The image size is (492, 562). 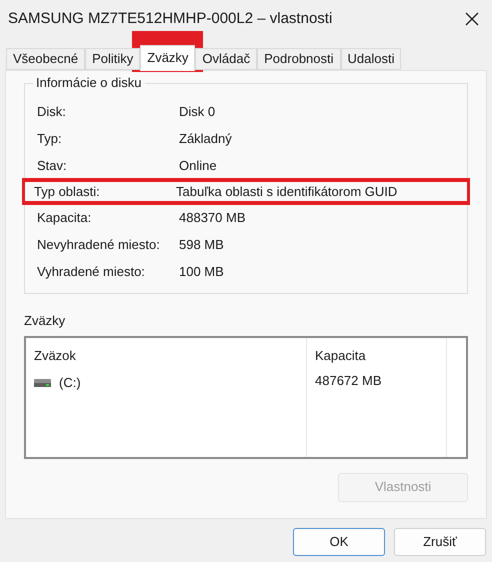 What do you see at coordinates (91, 271) in the screenshot?
I see `field-label: Vyhradené miesto:` at bounding box center [91, 271].